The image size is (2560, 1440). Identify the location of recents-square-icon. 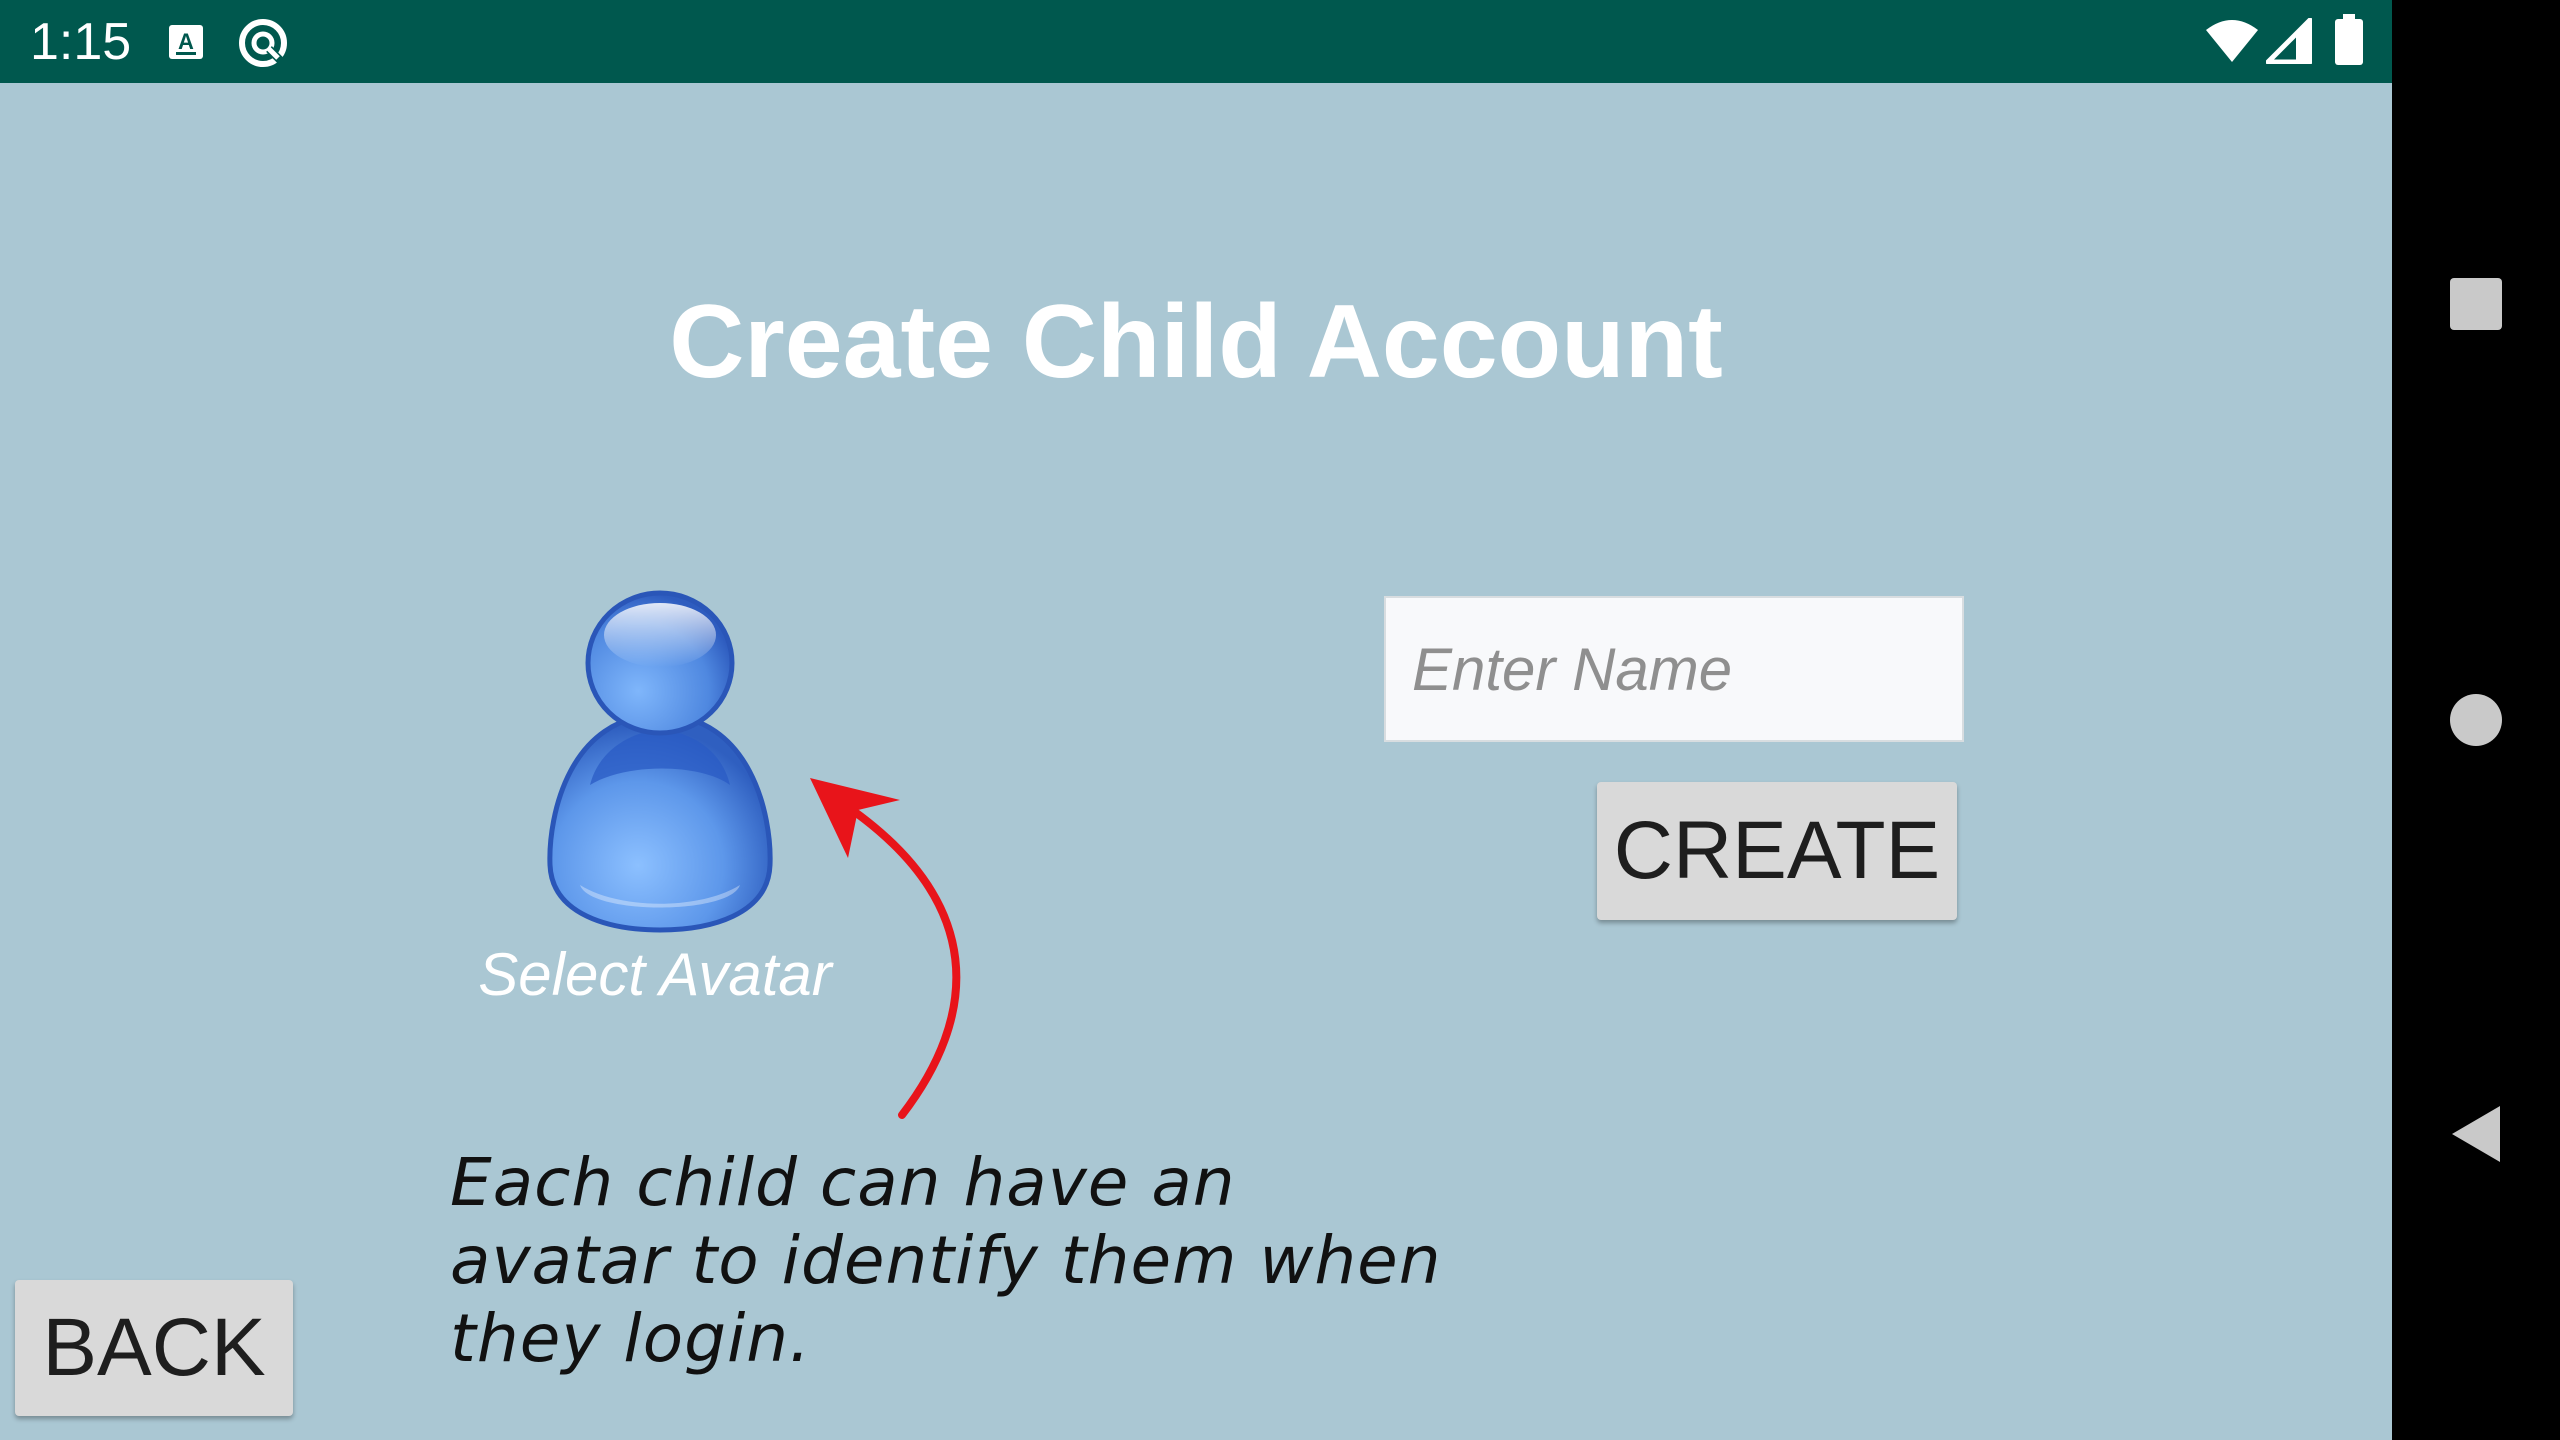
(2476, 304).